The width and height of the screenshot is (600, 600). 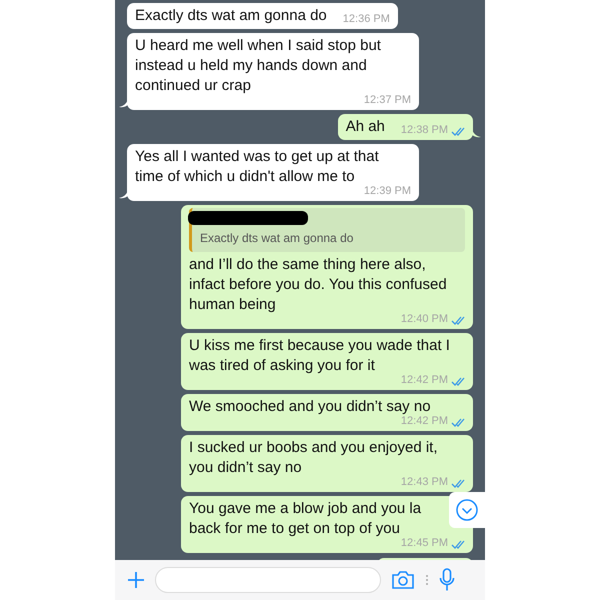 I want to click on message-text: We smooched and you didn’t say no, so click(x=310, y=406).